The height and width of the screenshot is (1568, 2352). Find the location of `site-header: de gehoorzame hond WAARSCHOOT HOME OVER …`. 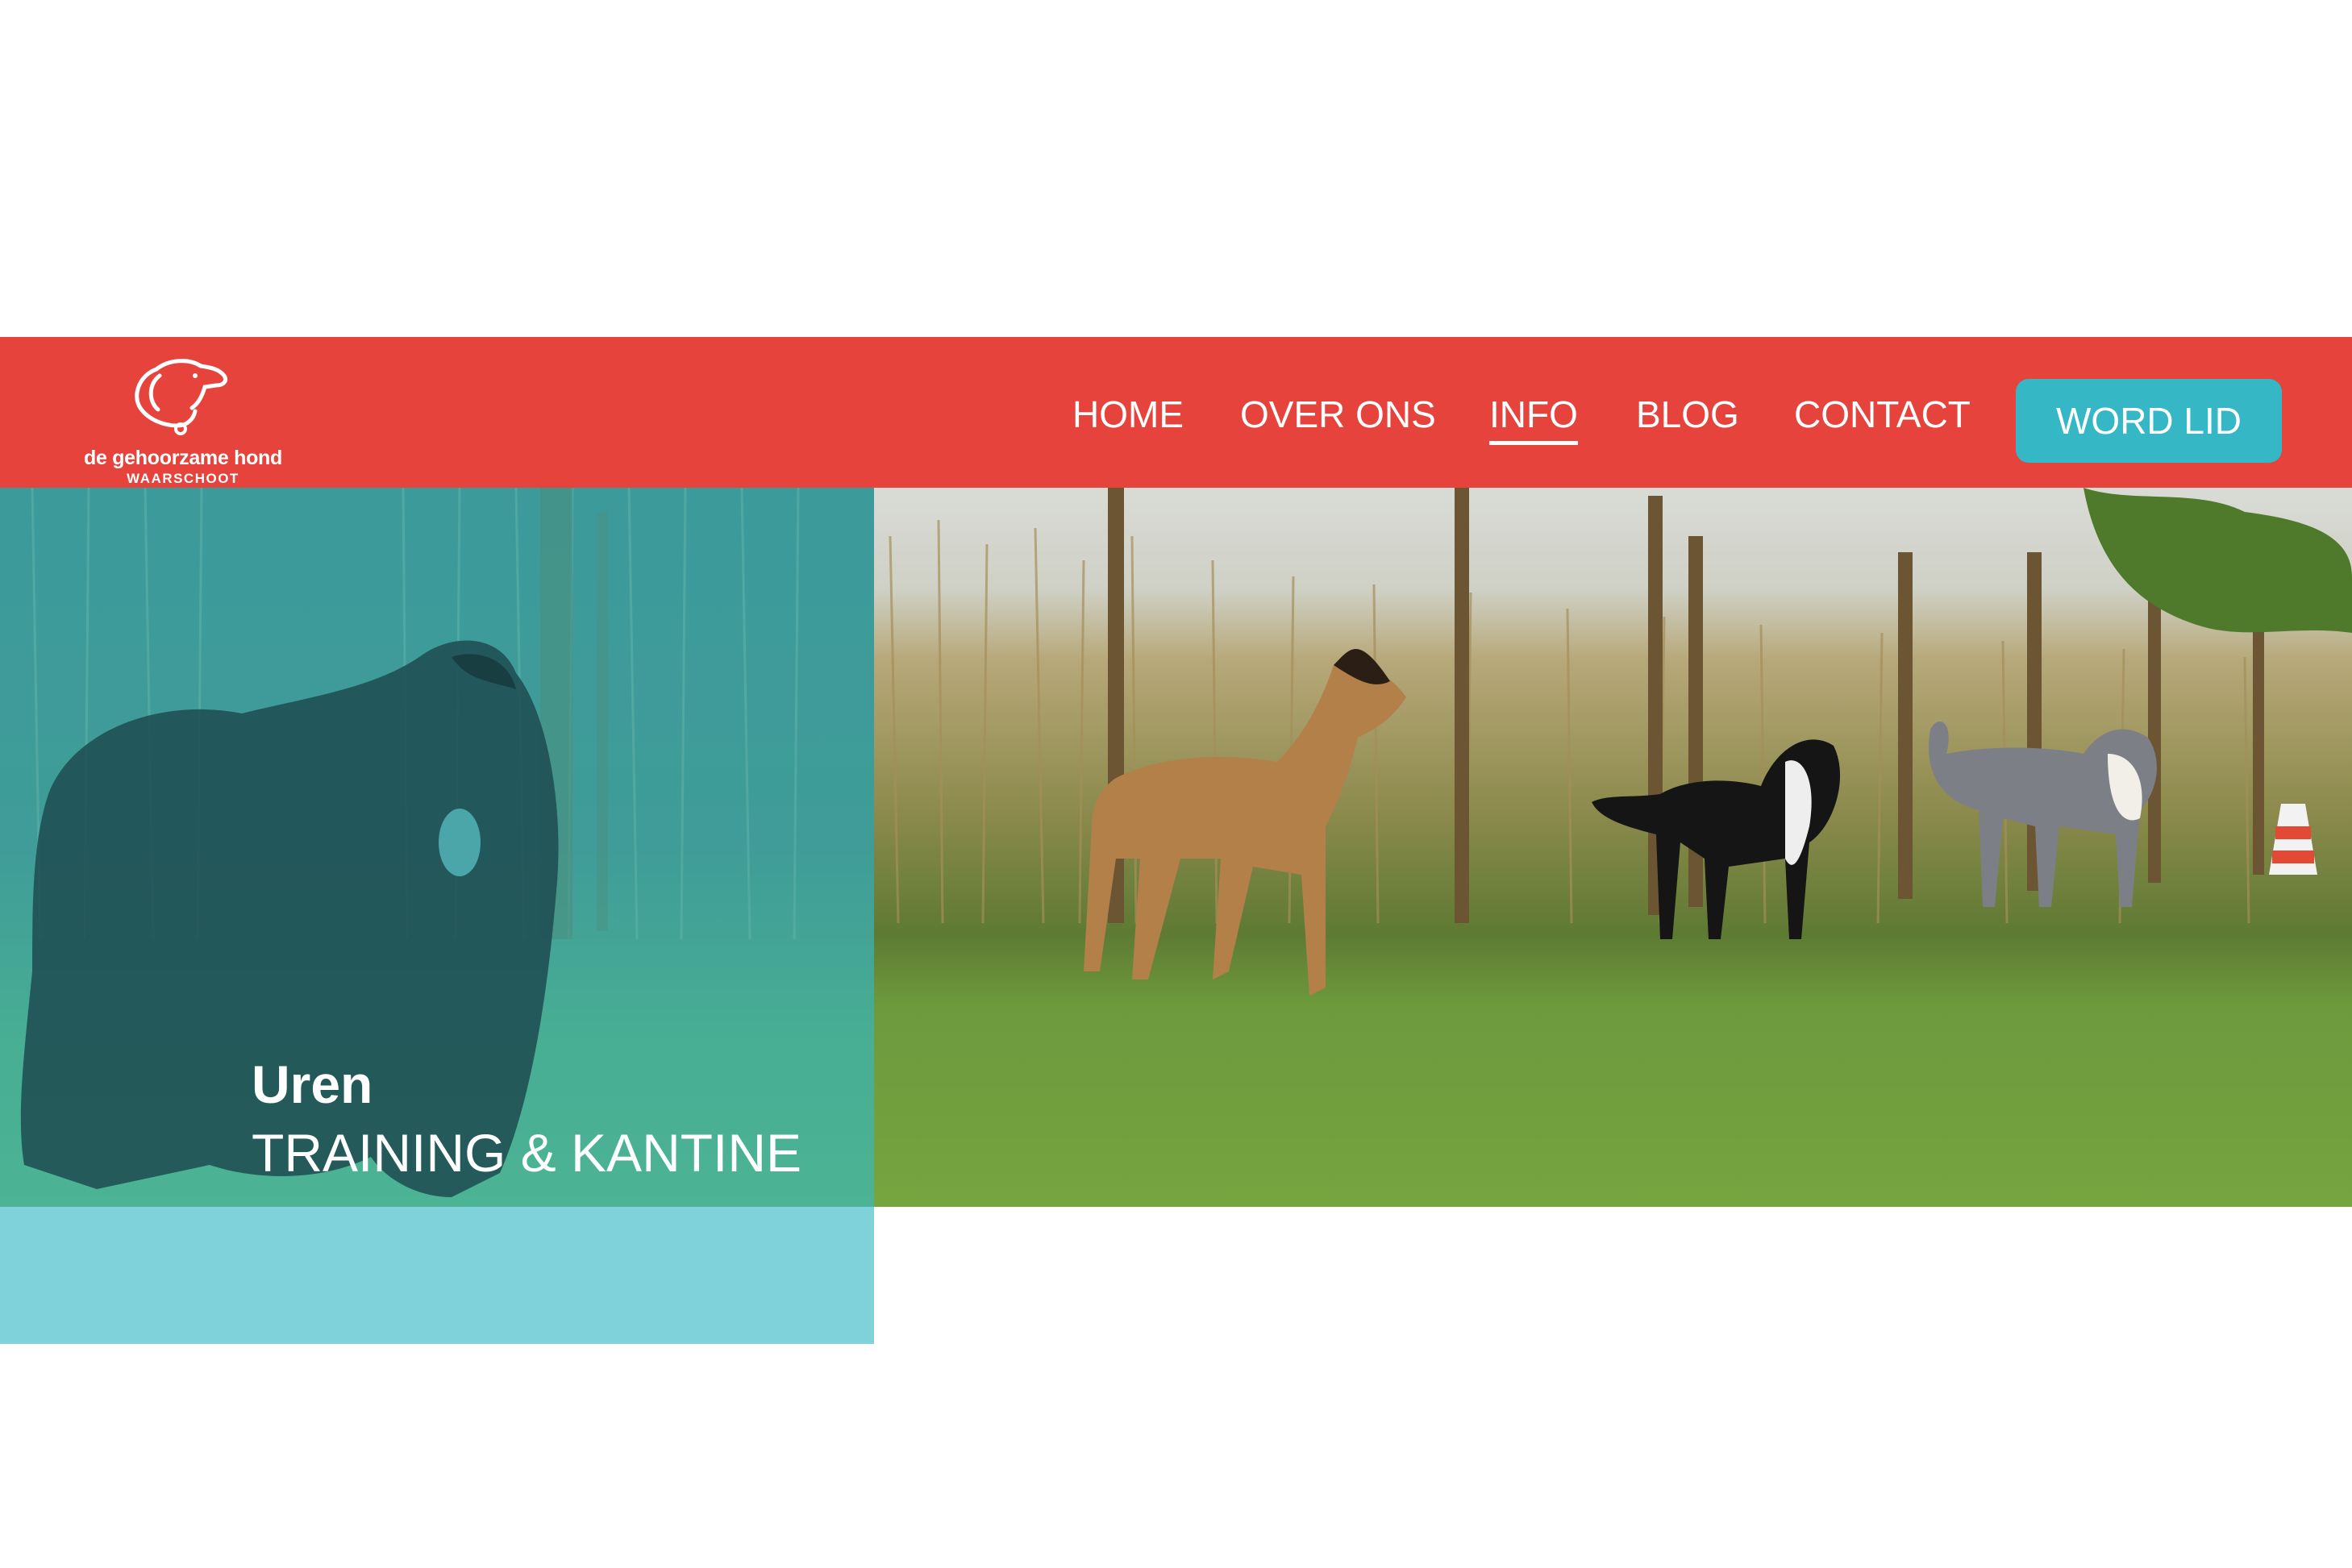

site-header: de gehoorzame hond WAARSCHOOT HOME OVER … is located at coordinates (1176, 412).